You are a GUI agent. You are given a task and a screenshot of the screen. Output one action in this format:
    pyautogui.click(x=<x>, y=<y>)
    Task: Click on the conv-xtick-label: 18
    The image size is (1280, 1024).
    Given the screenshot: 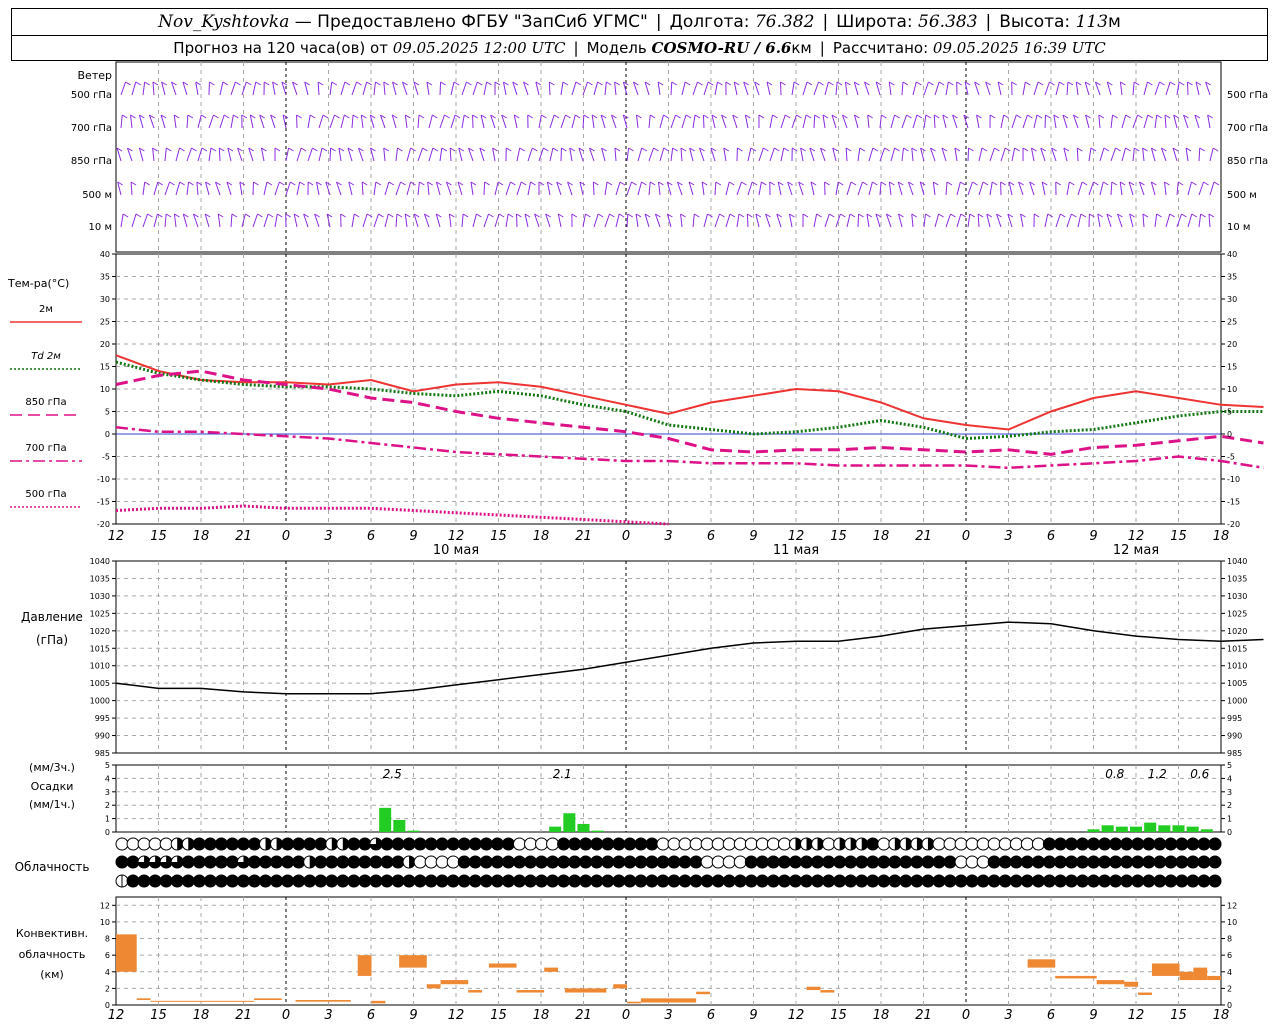 What is the action you would take?
    pyautogui.click(x=541, y=1015)
    